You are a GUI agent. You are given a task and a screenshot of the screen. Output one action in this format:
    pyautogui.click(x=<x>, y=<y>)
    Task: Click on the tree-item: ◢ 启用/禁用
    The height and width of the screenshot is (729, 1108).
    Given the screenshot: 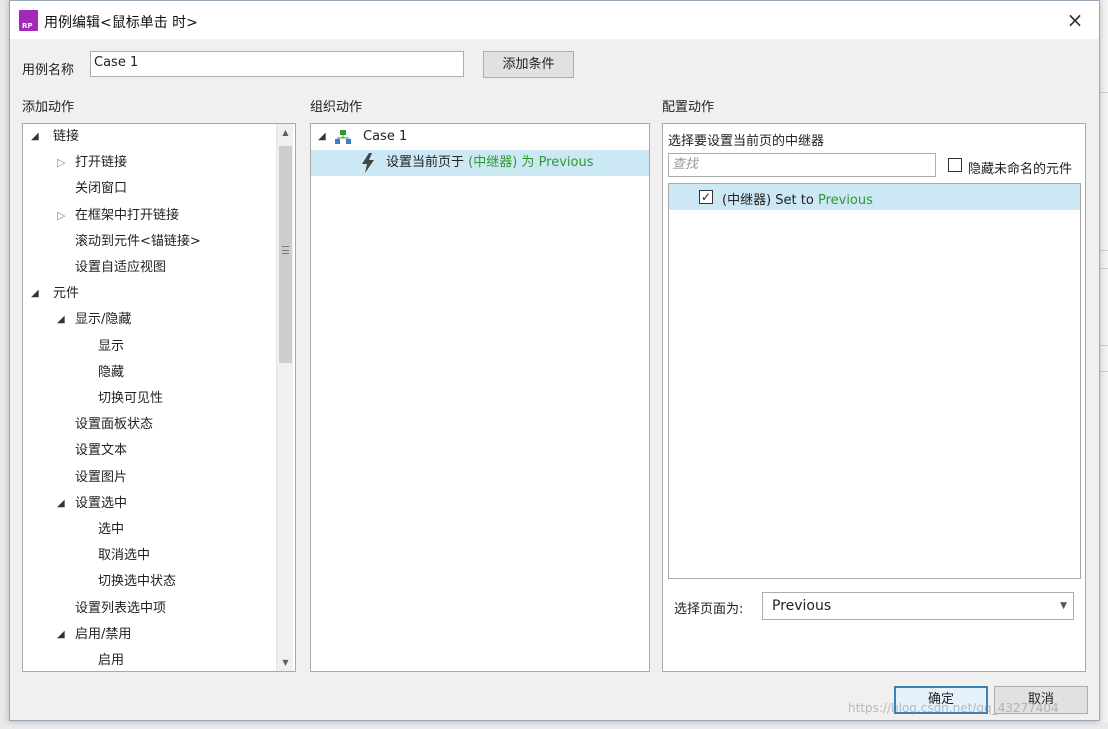 What is the action you would take?
    pyautogui.click(x=149, y=635)
    